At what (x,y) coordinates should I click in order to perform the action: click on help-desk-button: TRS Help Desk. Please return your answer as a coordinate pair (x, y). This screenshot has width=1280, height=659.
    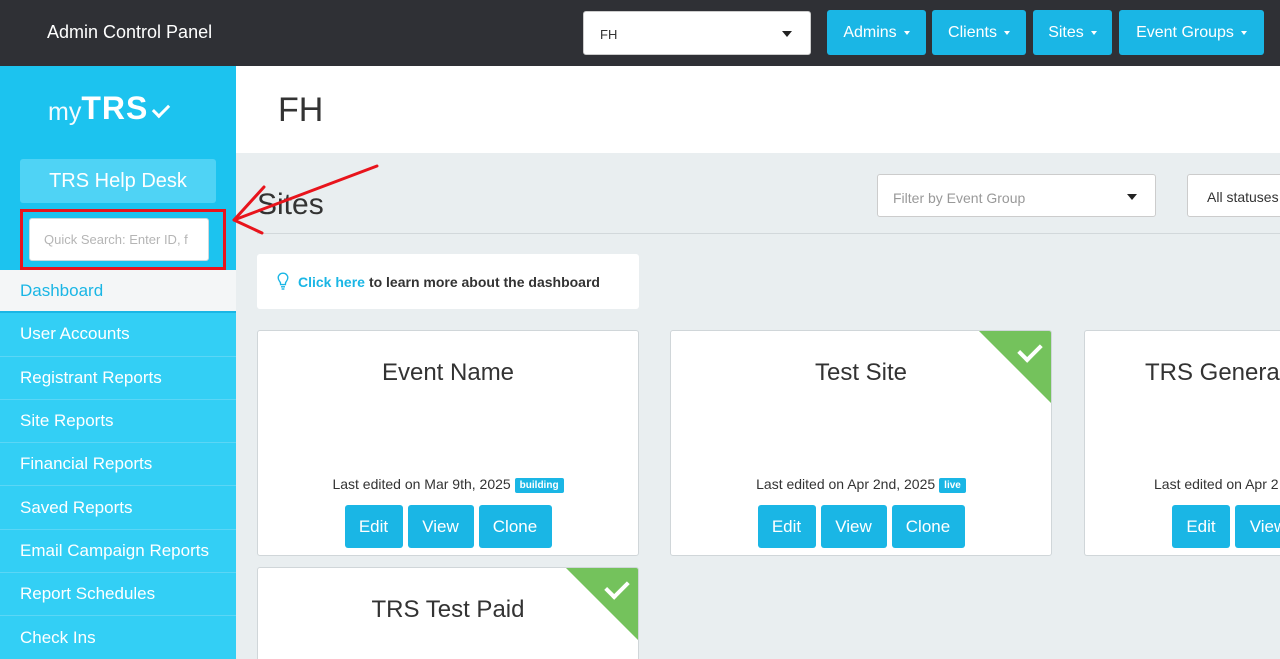
    Looking at the image, I should click on (118, 181).